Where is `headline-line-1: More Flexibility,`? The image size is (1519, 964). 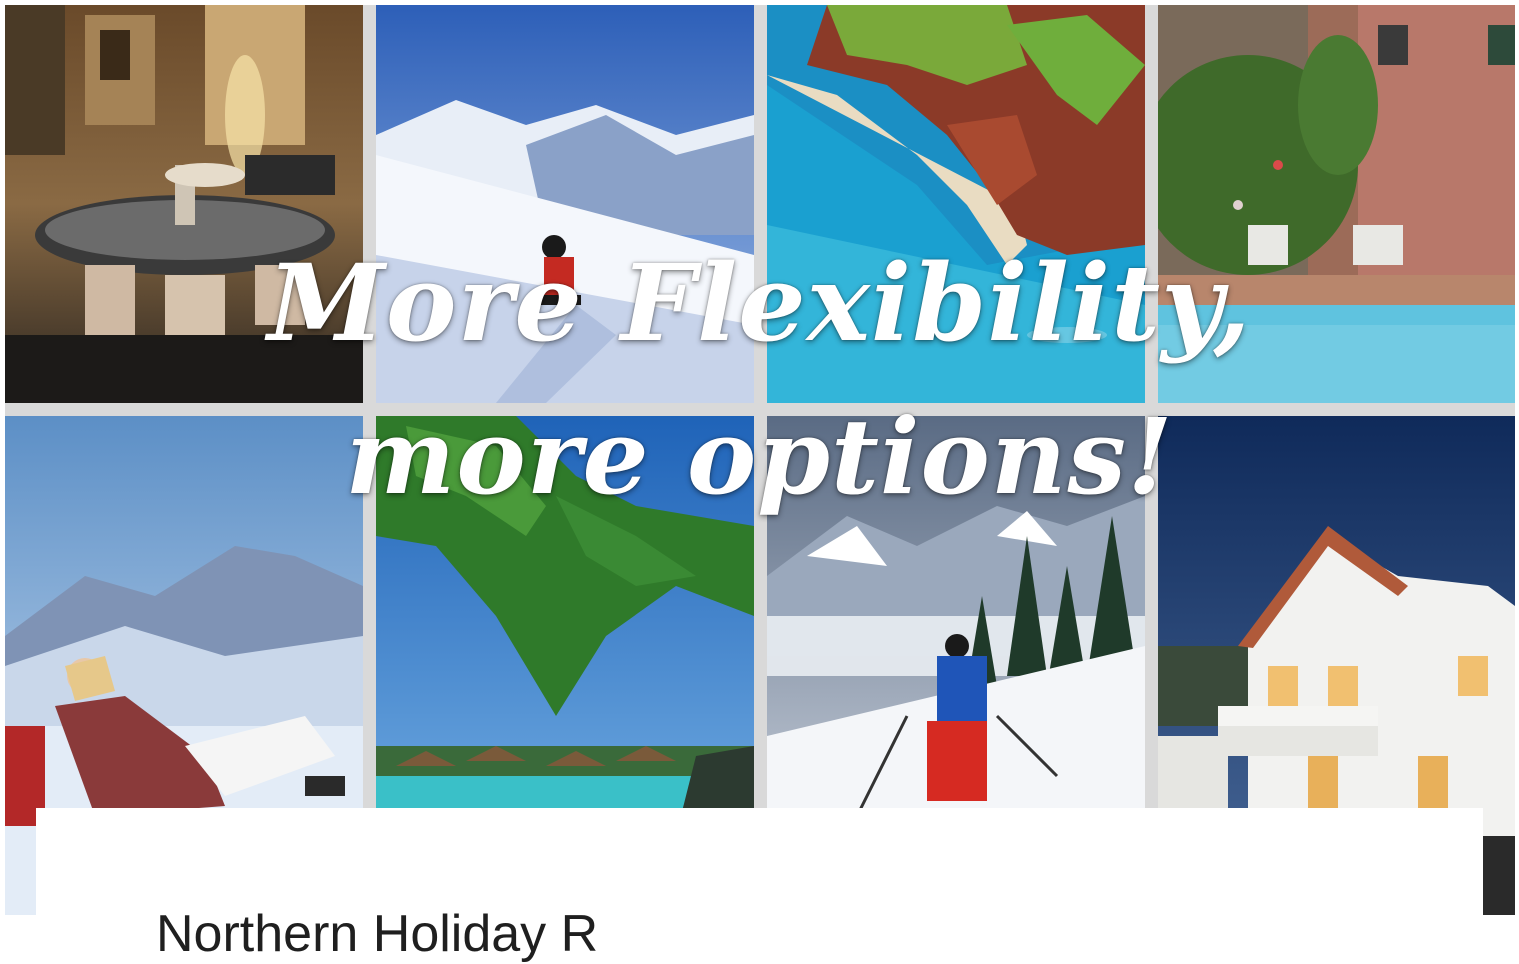
headline-line-1: More Flexibility, is located at coordinates (759, 302).